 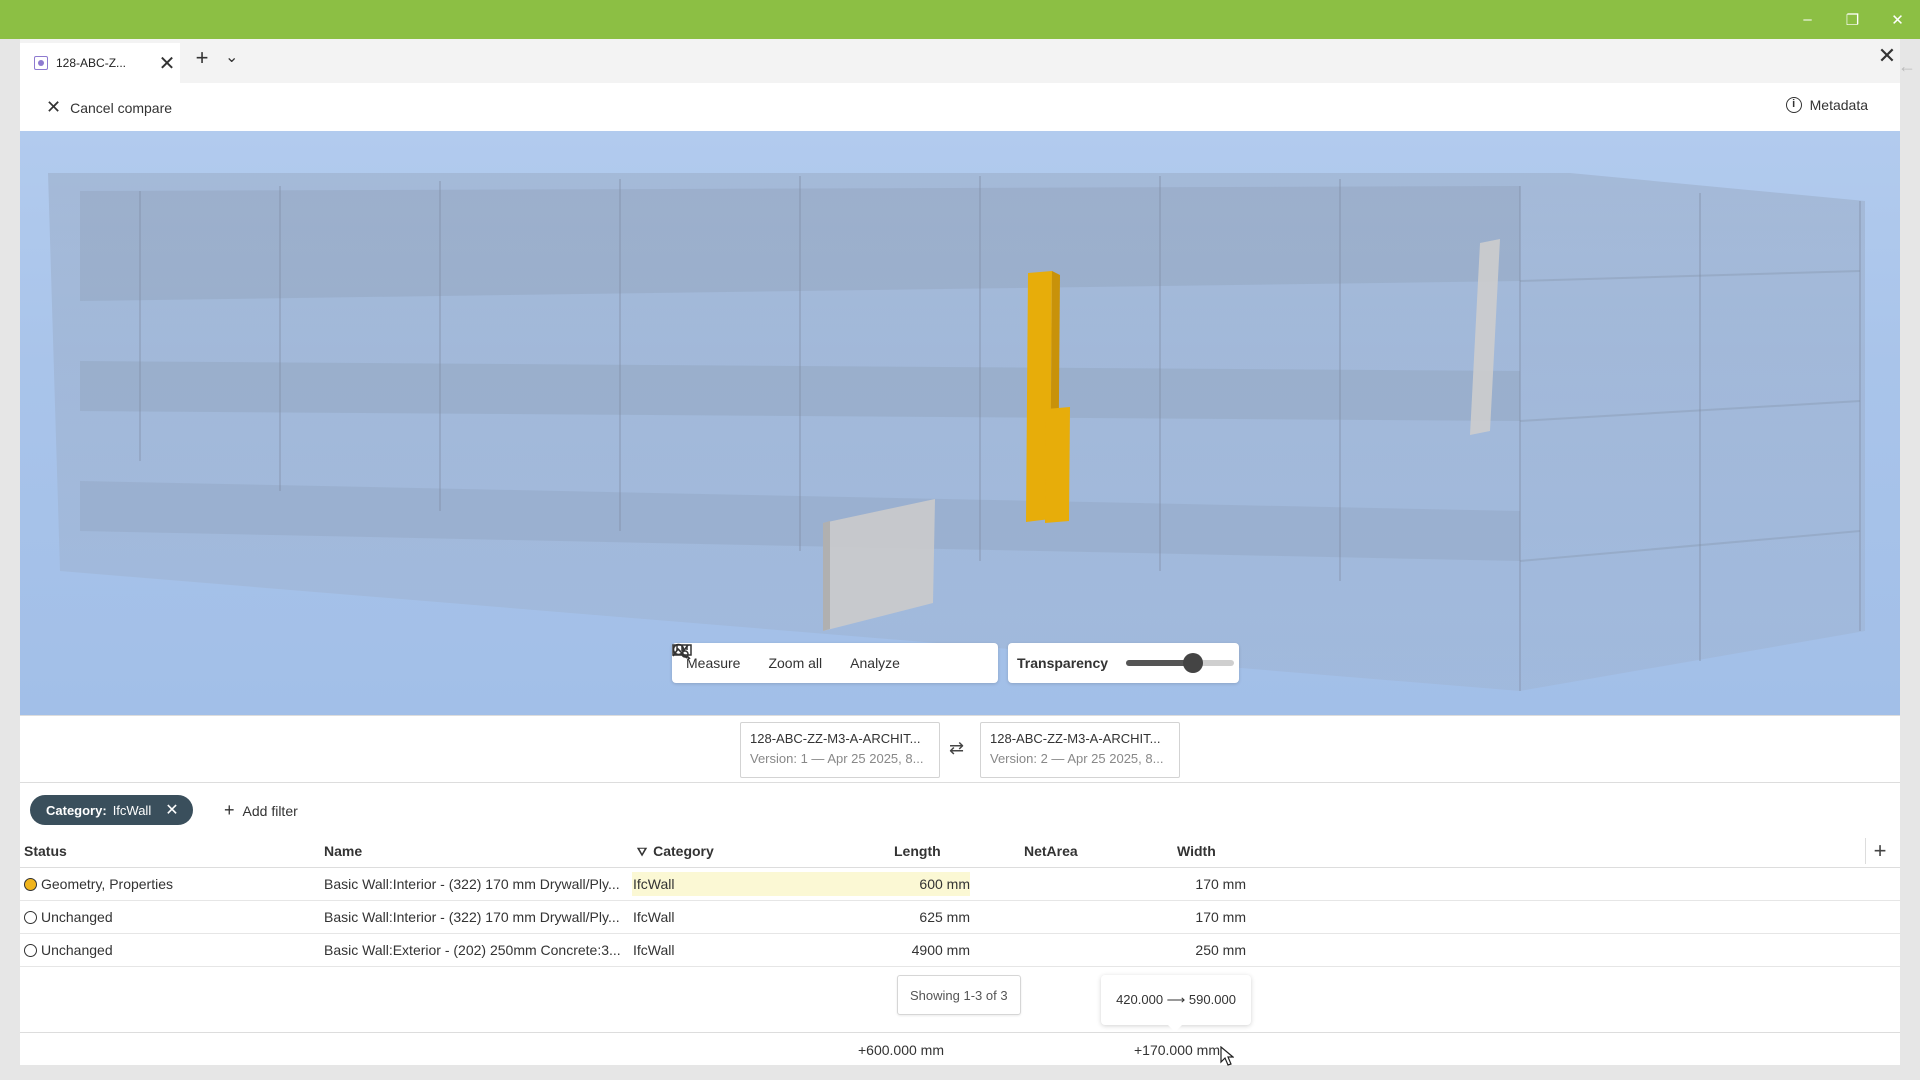 What do you see at coordinates (960, 1048) in the screenshot?
I see `totals-row: +600.000 mm +170.000 mm` at bounding box center [960, 1048].